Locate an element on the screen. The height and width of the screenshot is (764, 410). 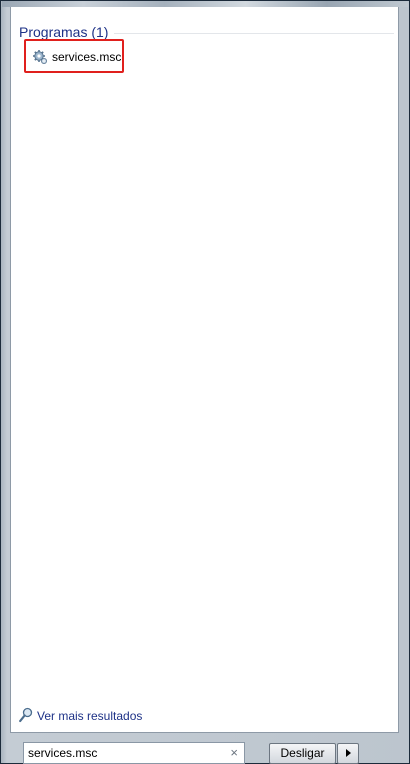
search-input is located at coordinates (123, 753).